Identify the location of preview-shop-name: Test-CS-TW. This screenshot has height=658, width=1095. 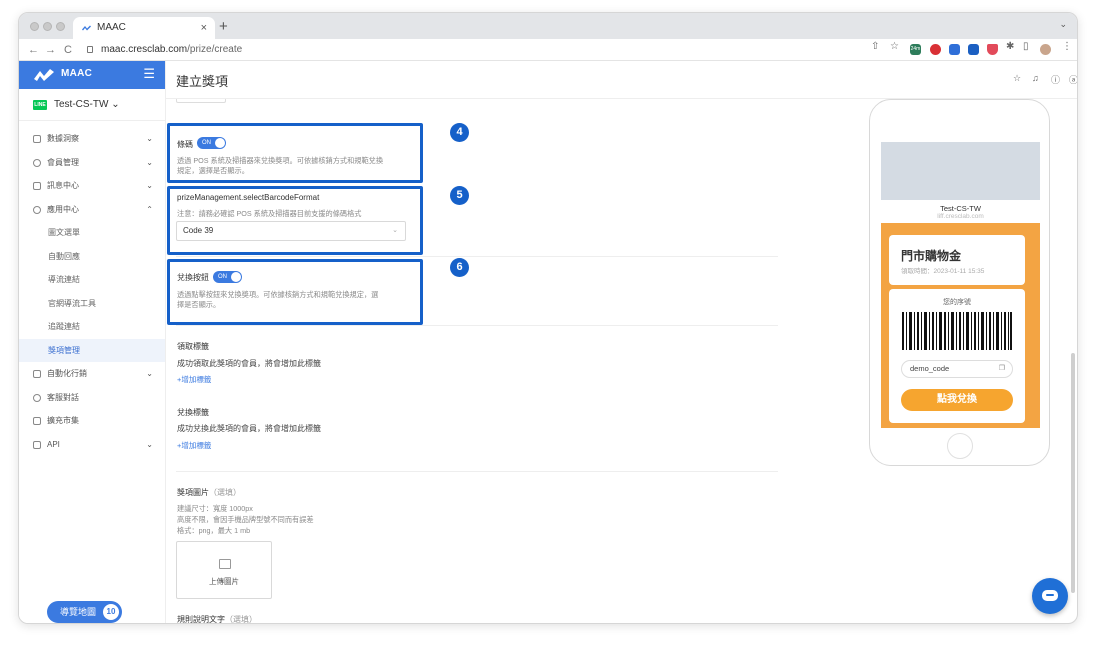
(960, 208).